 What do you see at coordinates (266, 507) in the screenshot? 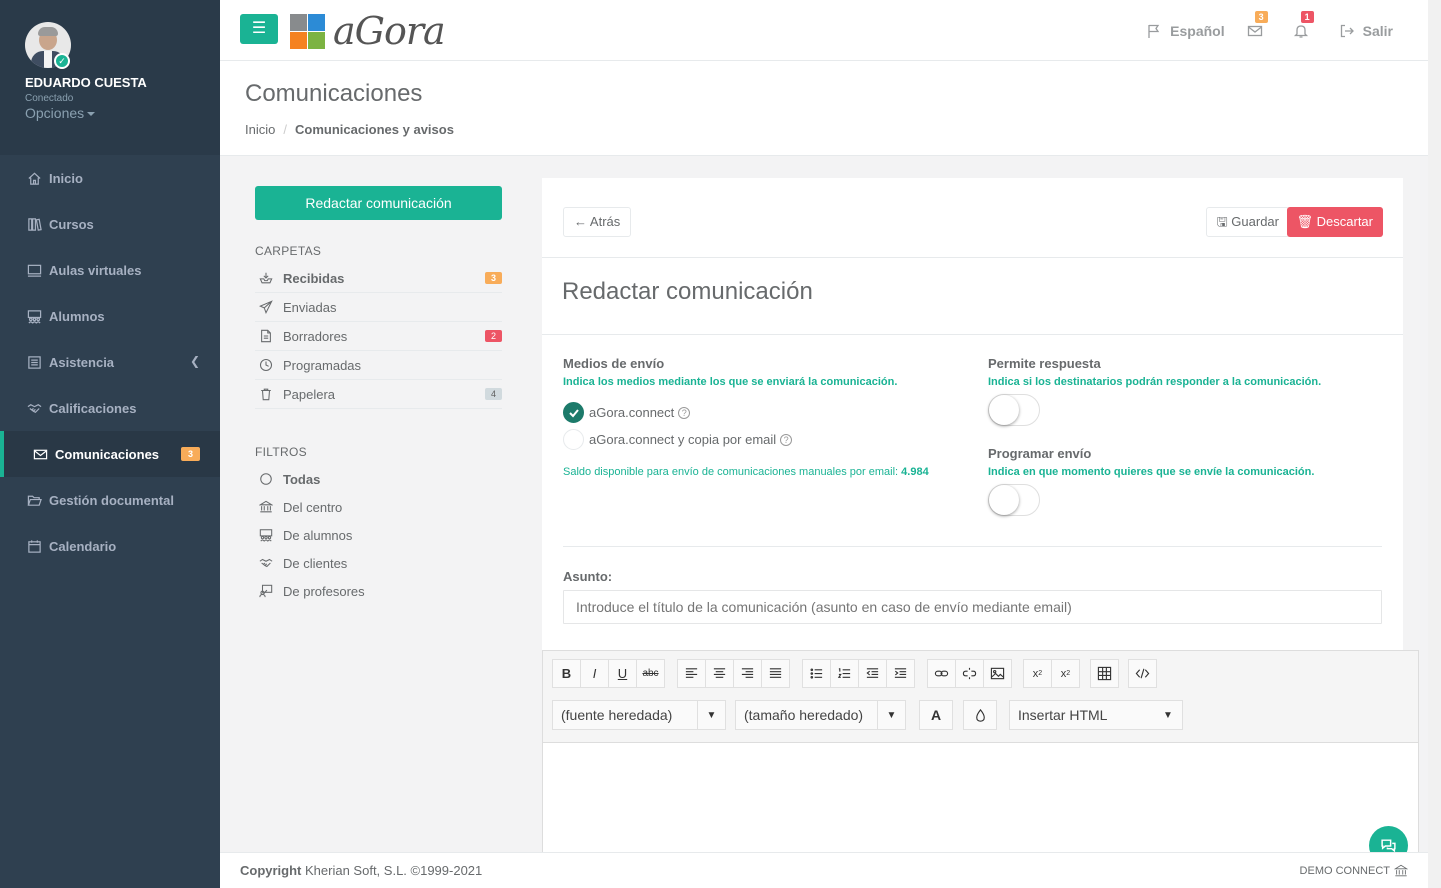
I see `institution-icon` at bounding box center [266, 507].